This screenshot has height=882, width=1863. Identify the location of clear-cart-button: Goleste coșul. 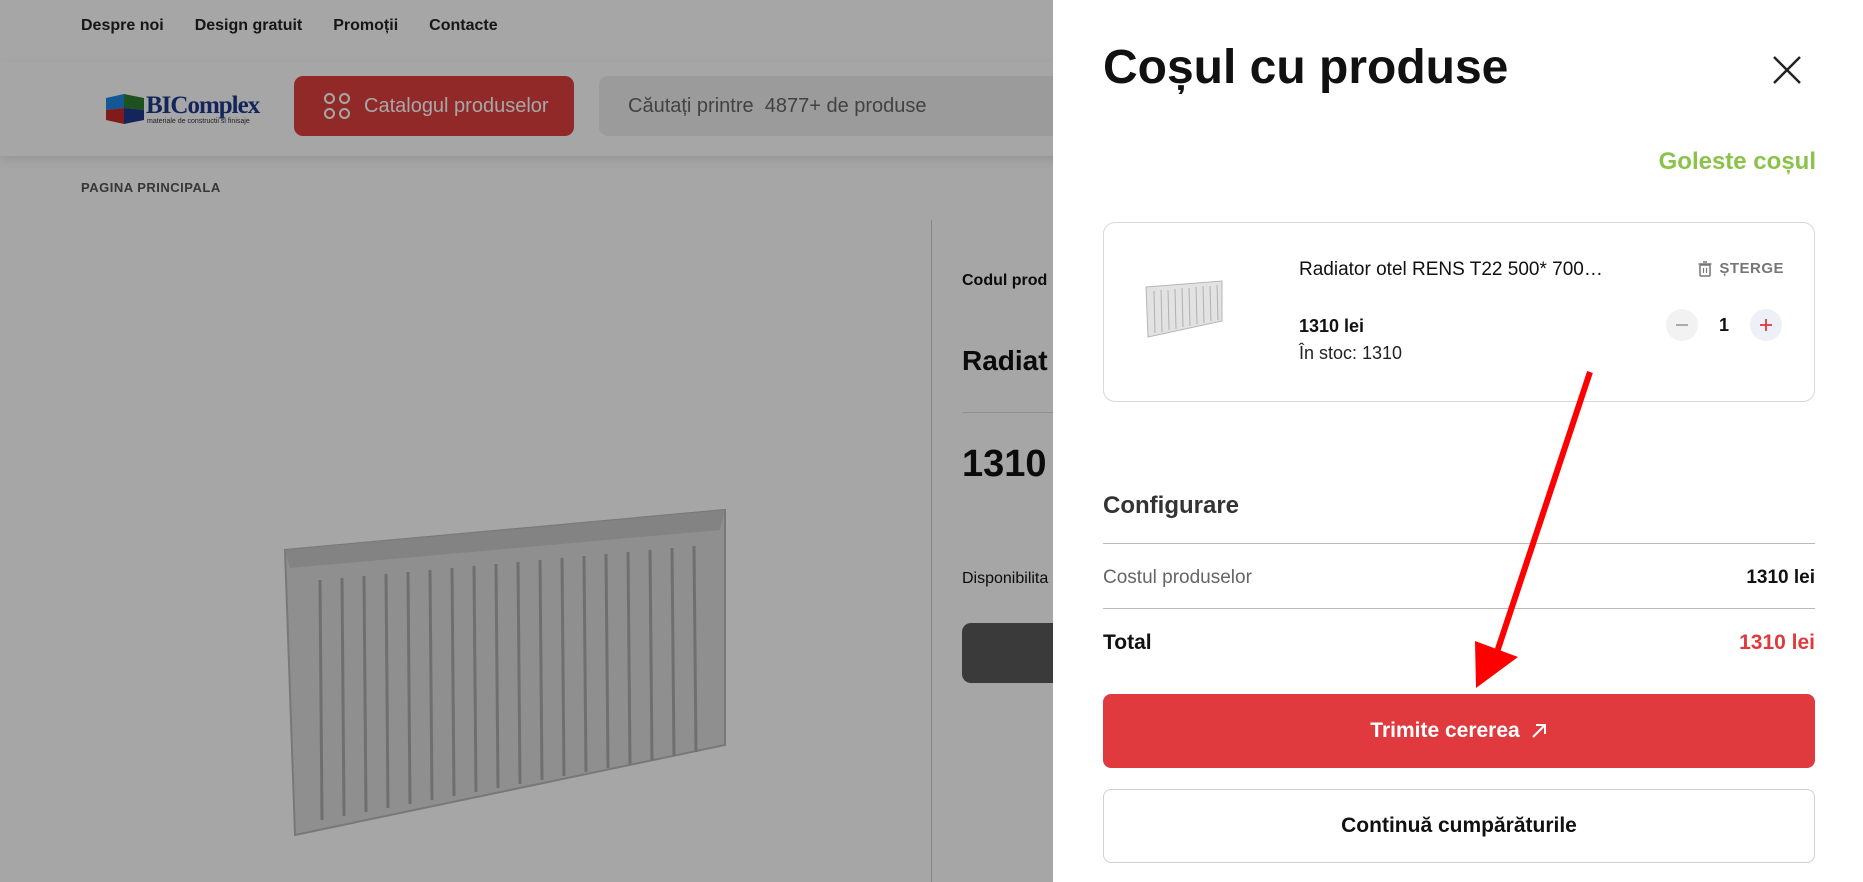
(1737, 162).